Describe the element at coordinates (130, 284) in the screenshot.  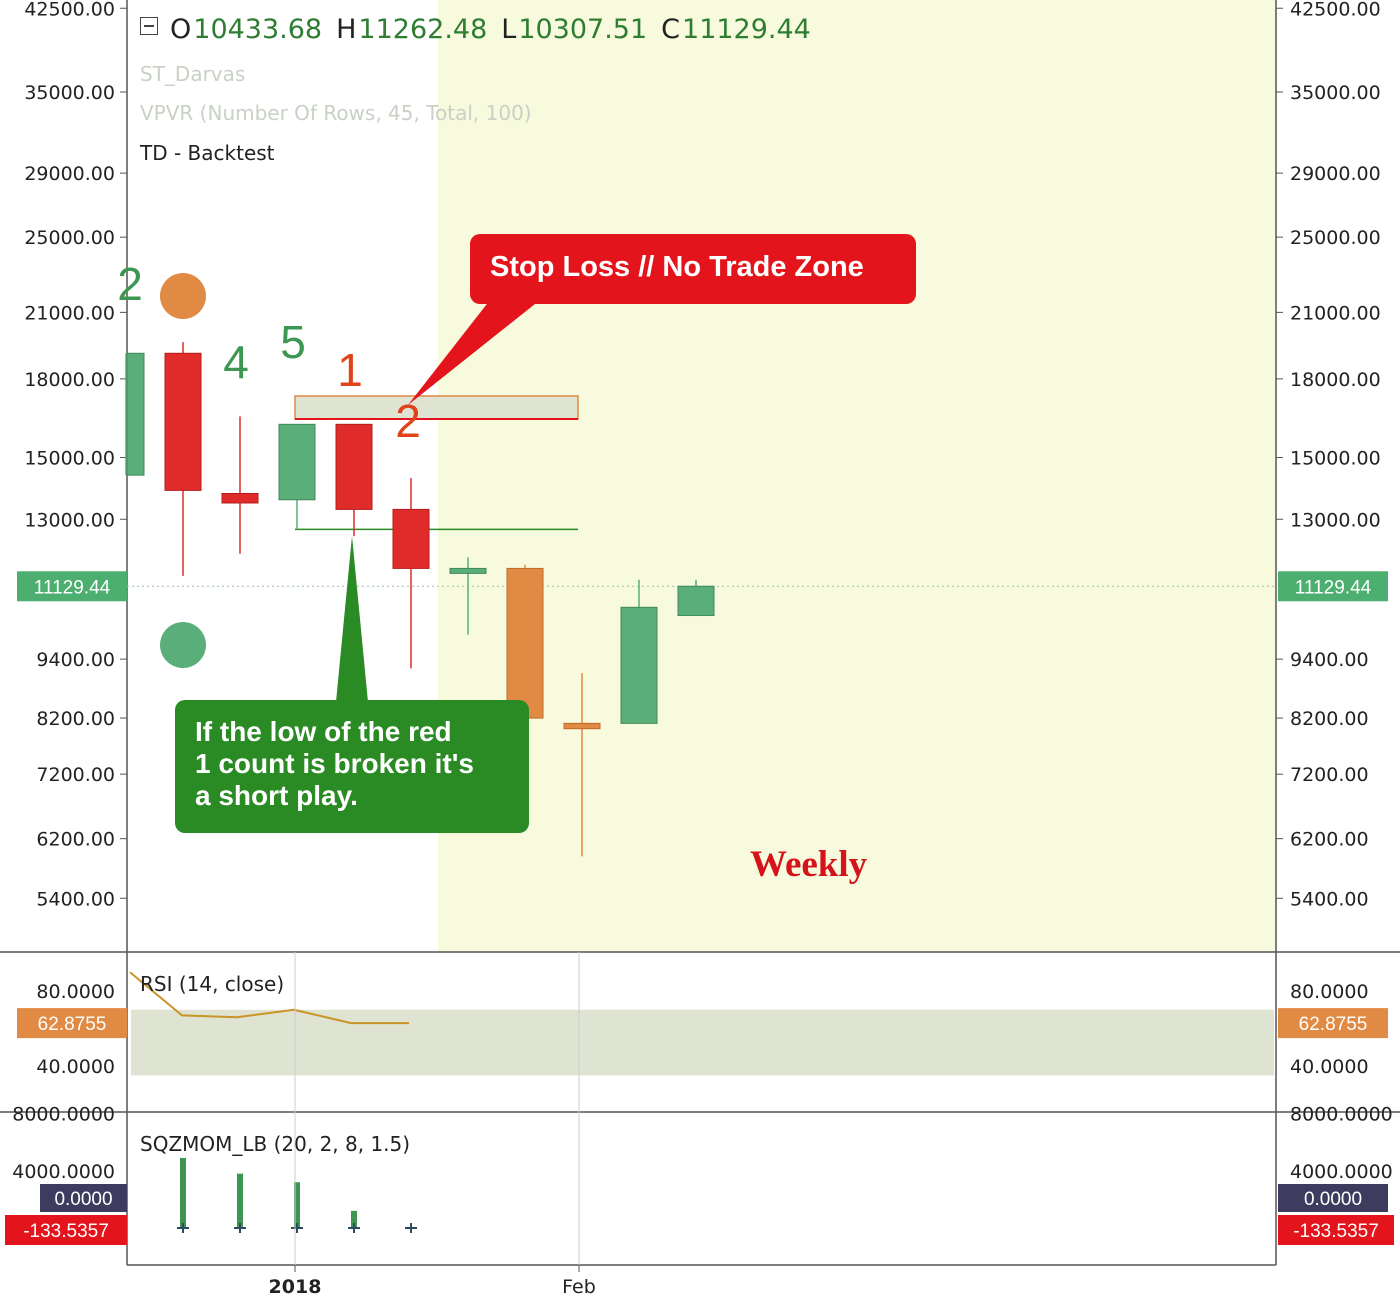
I see `td-count-label-4: 2` at that location.